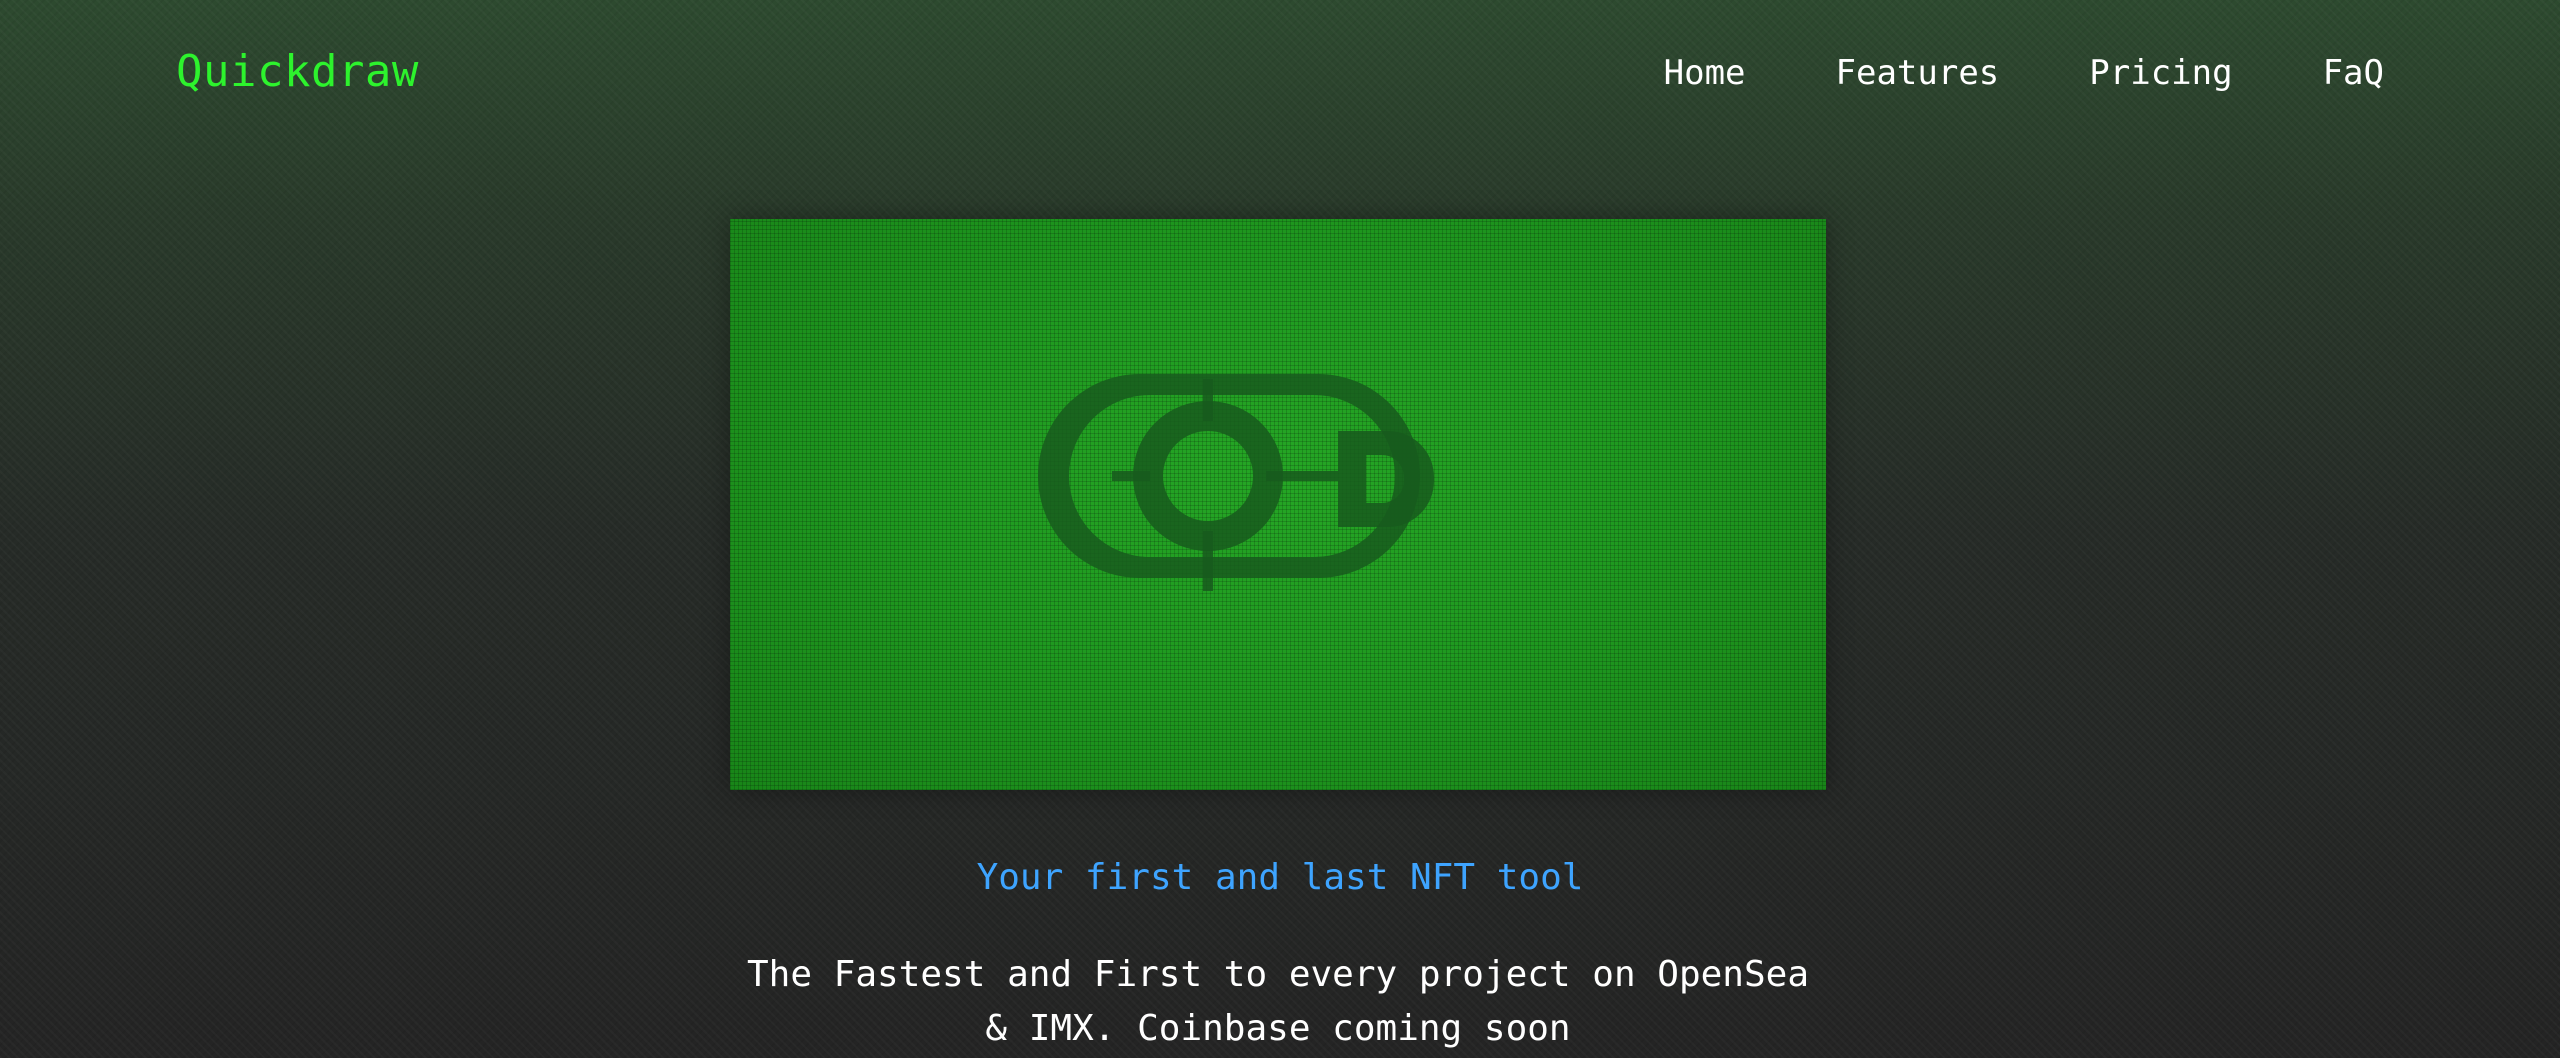 The width and height of the screenshot is (2560, 1058). Describe the element at coordinates (297, 72) in the screenshot. I see `brand-logo-link: Quickdraw` at that location.